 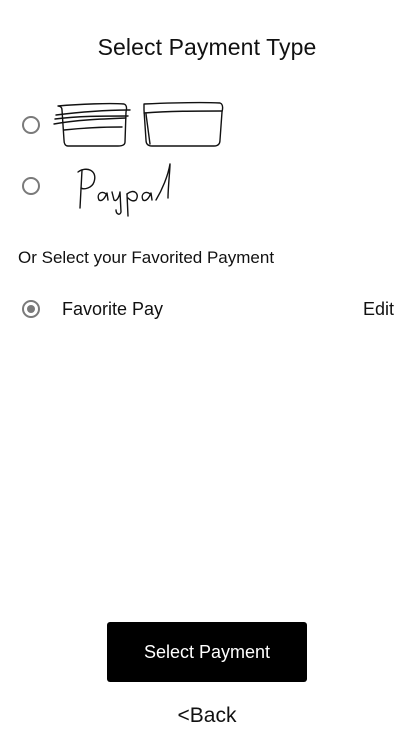 What do you see at coordinates (140, 126) in the screenshot?
I see `credit-card-sketch-icon` at bounding box center [140, 126].